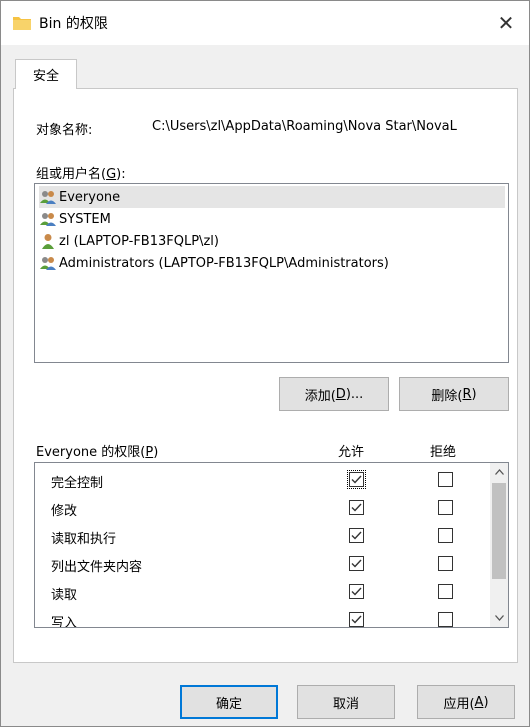  I want to click on permission-name: 写入, so click(64, 622).